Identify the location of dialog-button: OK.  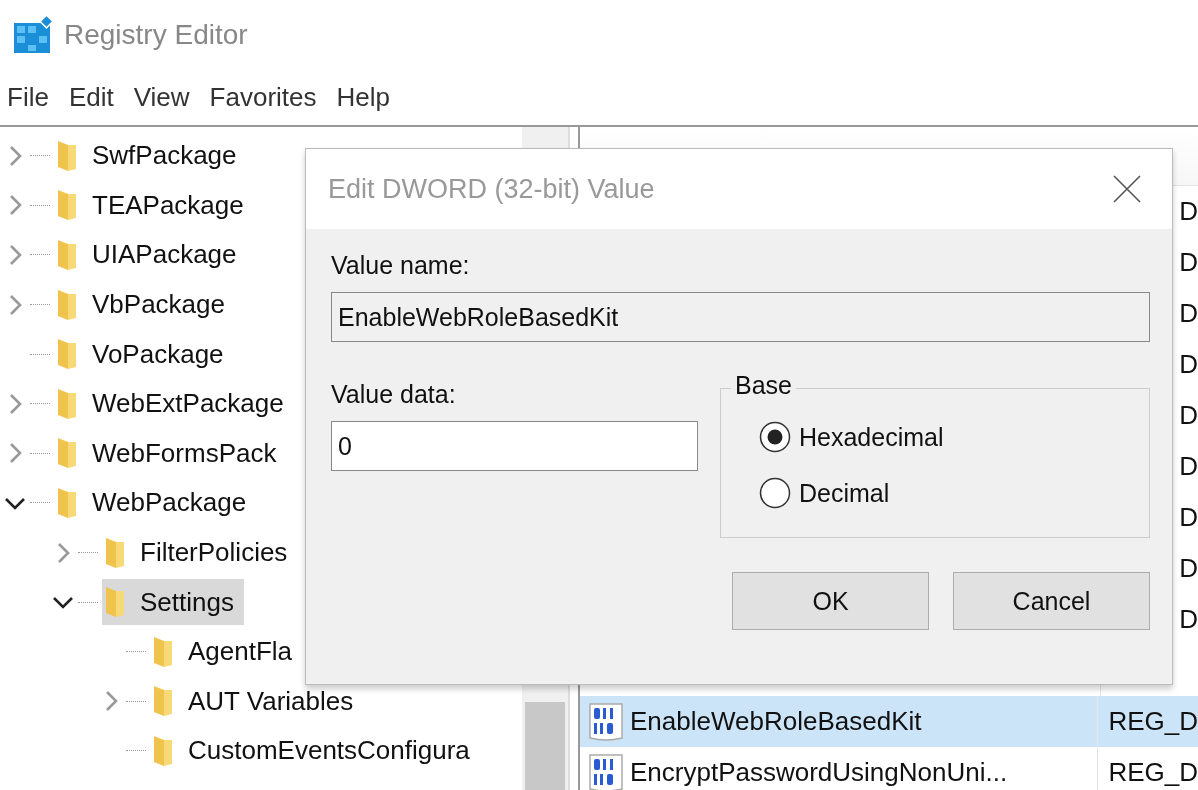
(830, 601).